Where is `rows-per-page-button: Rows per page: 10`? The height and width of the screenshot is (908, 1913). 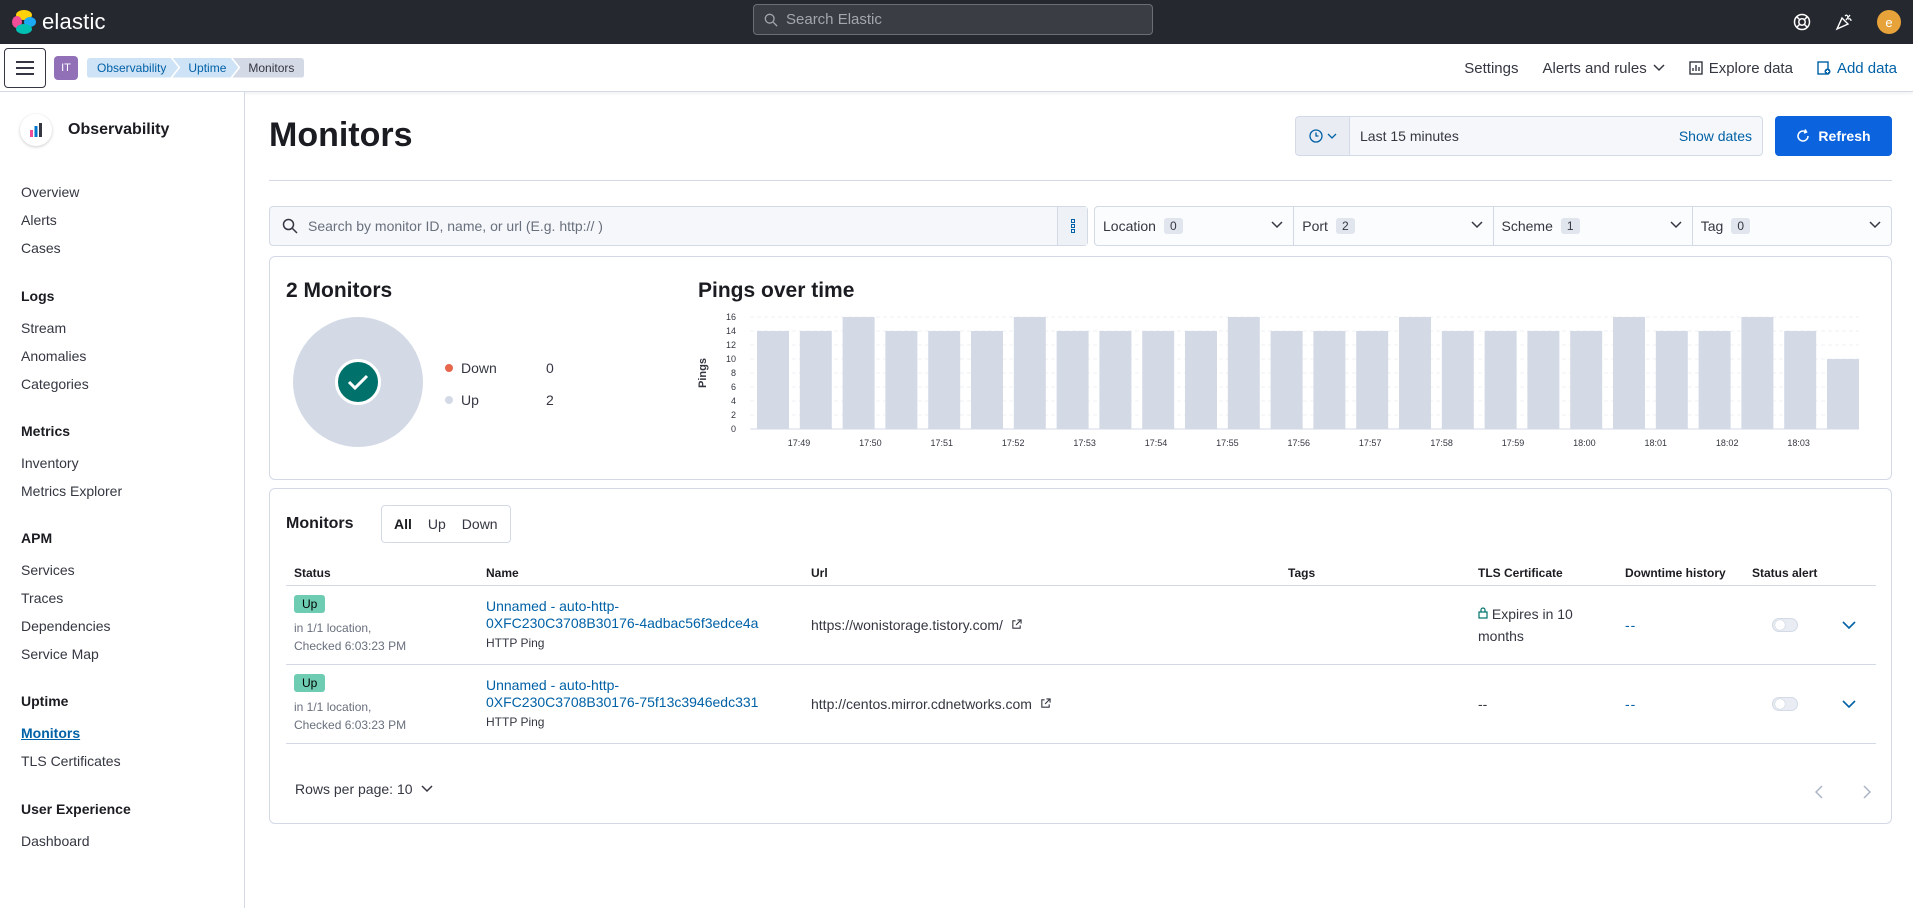
rows-per-page-button: Rows per page: 10 is located at coordinates (364, 789).